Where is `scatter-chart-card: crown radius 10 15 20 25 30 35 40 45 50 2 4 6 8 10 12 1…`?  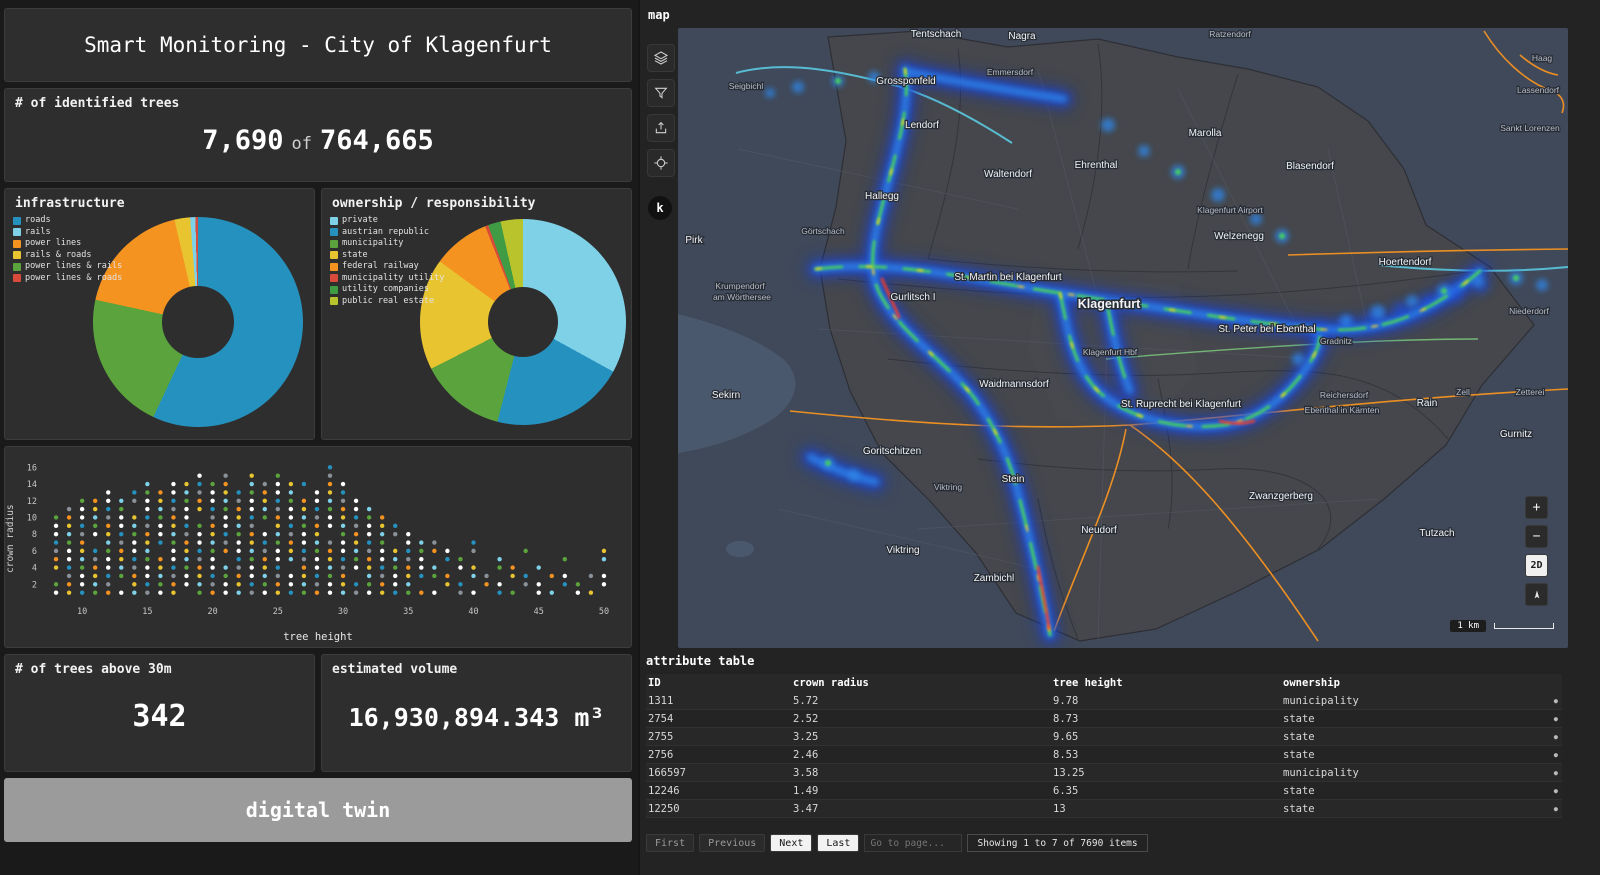 scatter-chart-card: crown radius 10 15 20 25 30 35 40 45 50 2 4 6 8 10 12 1… is located at coordinates (318, 547).